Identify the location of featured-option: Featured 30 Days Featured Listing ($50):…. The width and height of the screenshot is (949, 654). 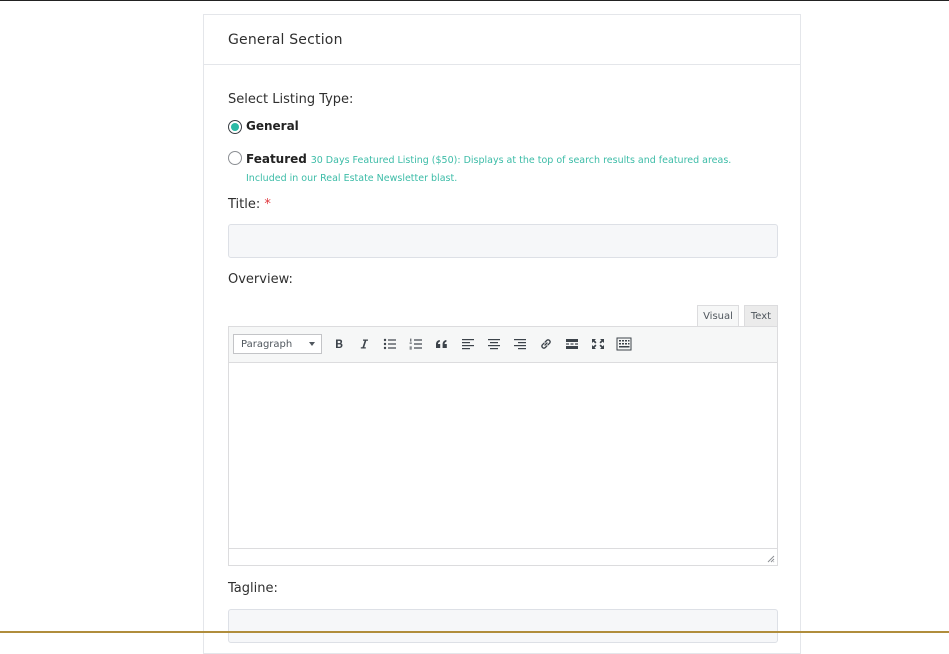
(506, 169).